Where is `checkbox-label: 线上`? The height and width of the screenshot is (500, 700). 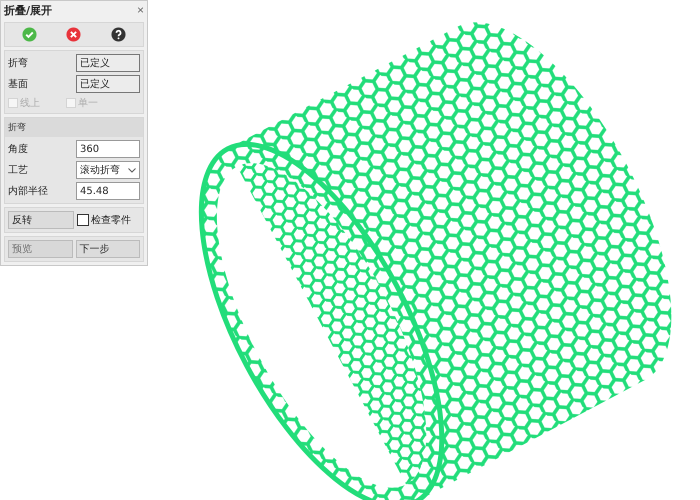 checkbox-label: 线上 is located at coordinates (30, 103).